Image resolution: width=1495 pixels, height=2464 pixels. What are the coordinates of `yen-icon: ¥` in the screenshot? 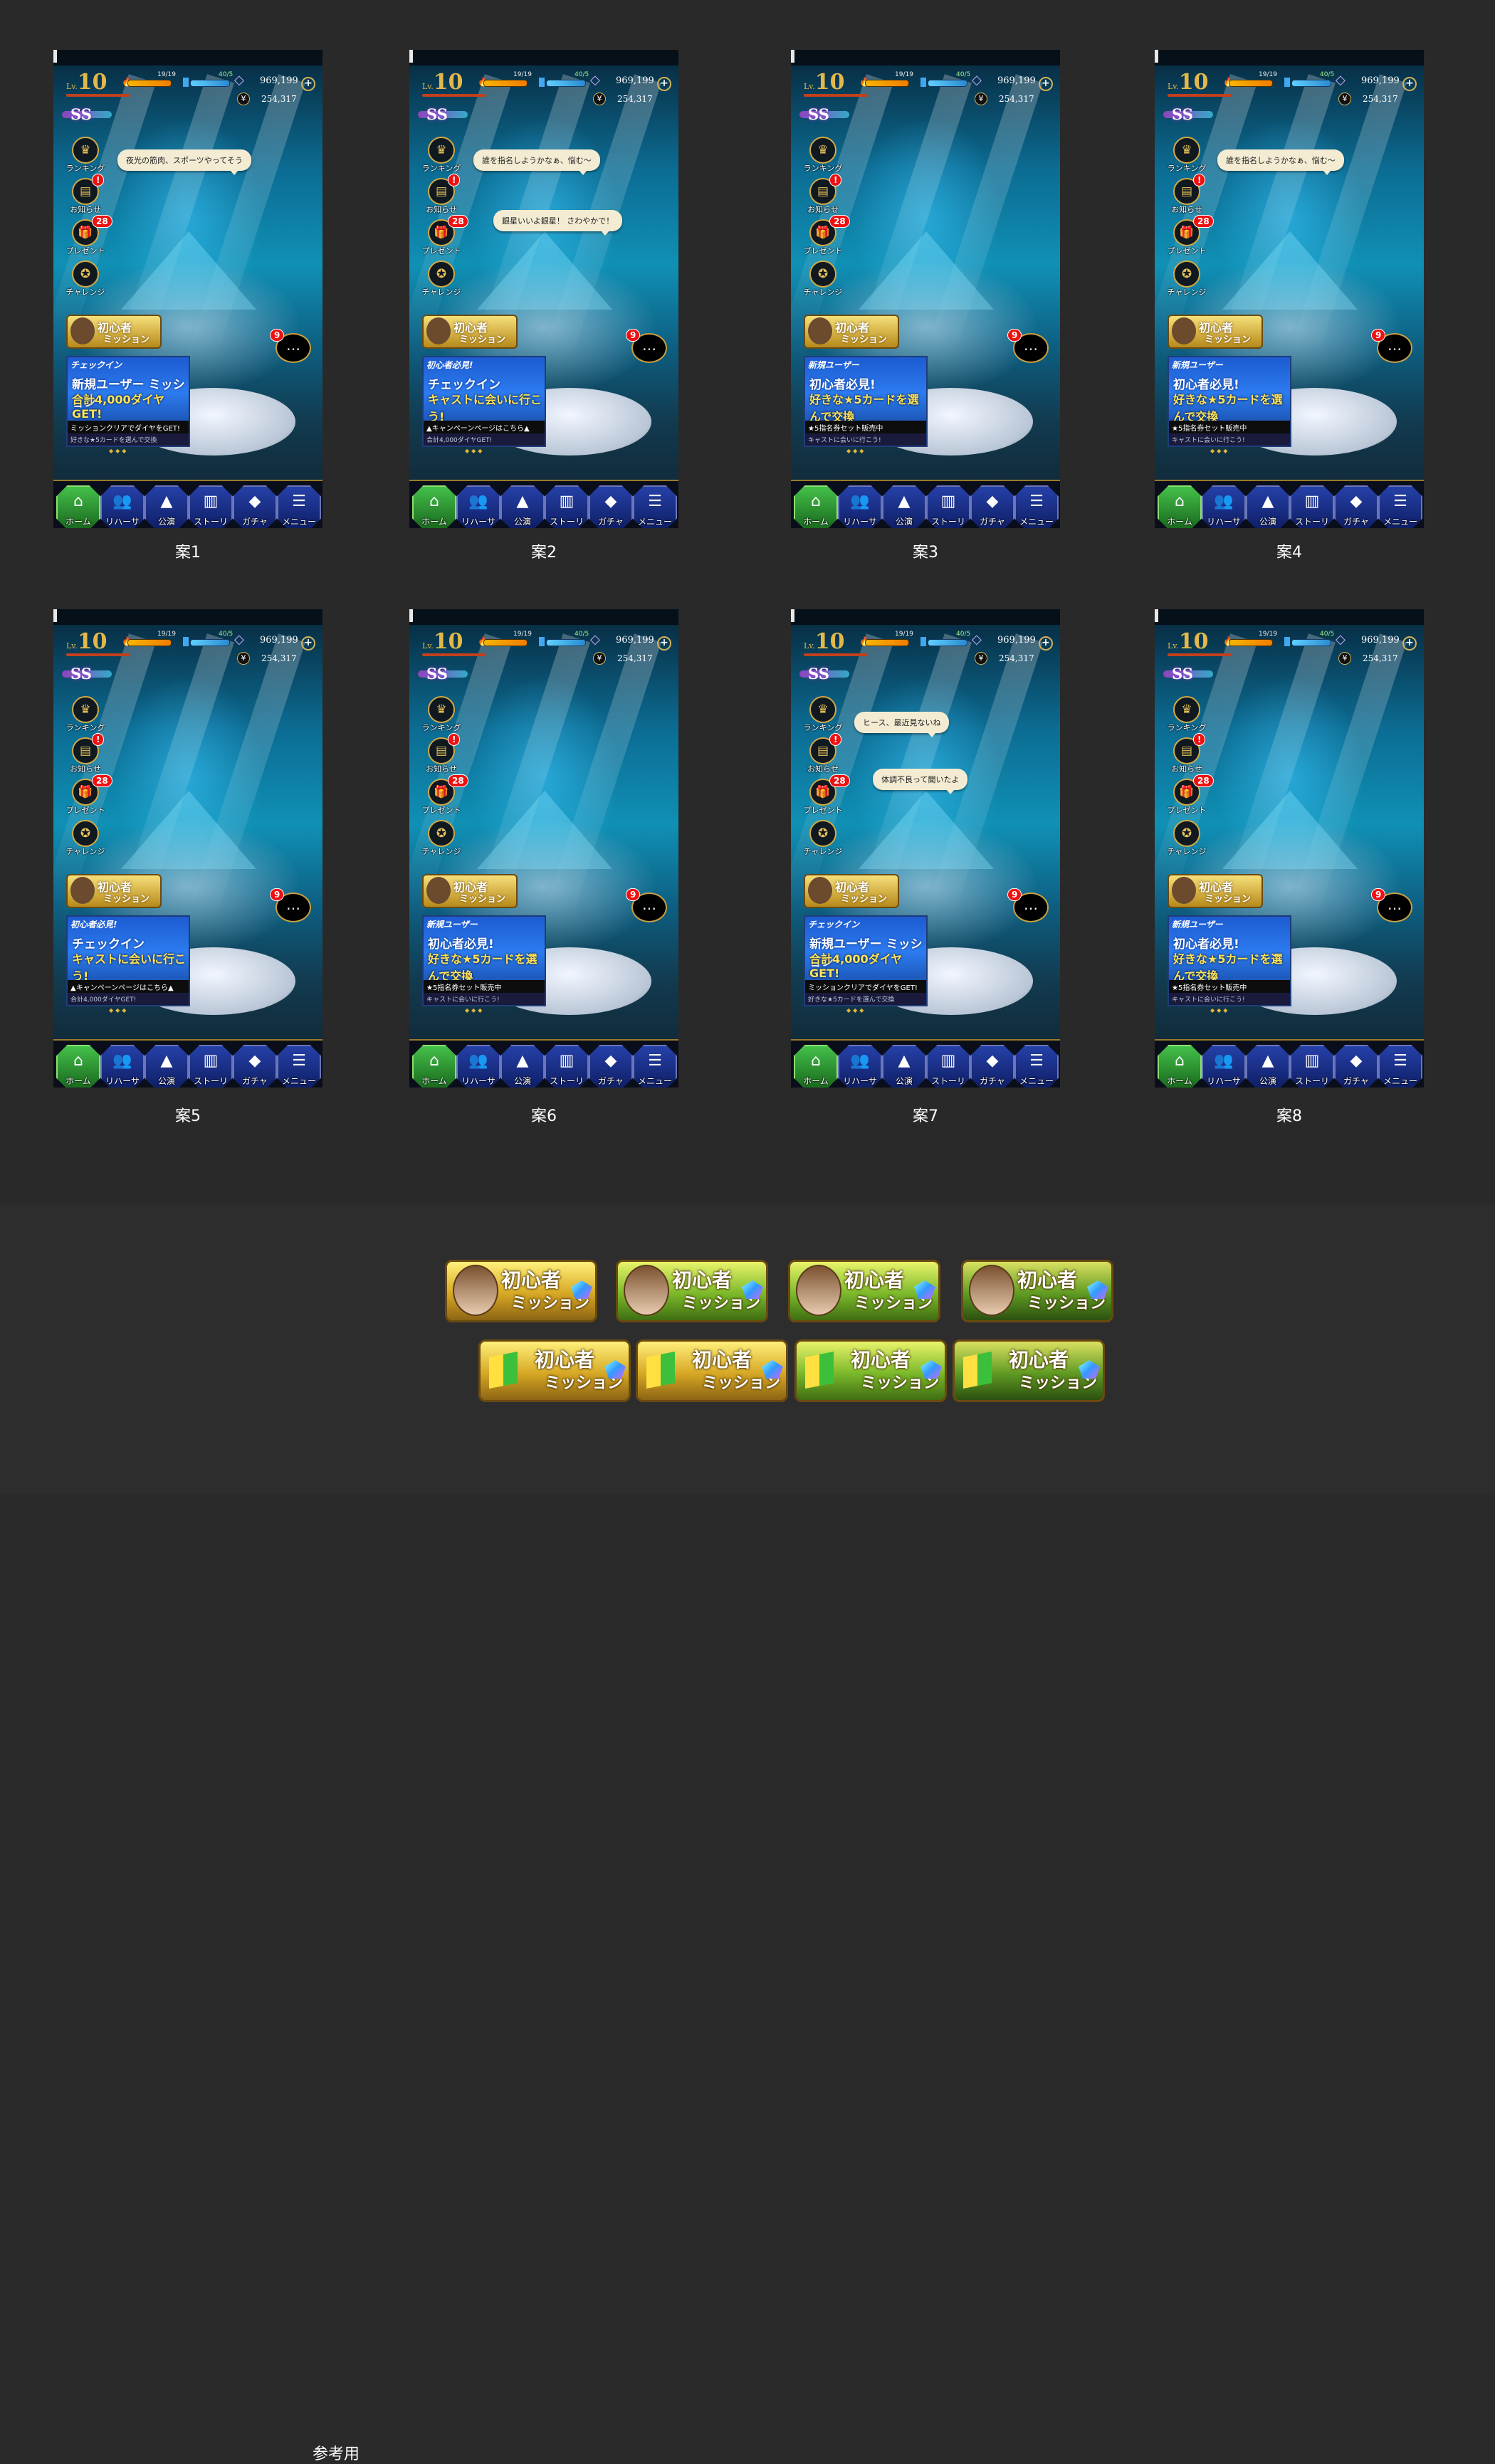 It's located at (599, 99).